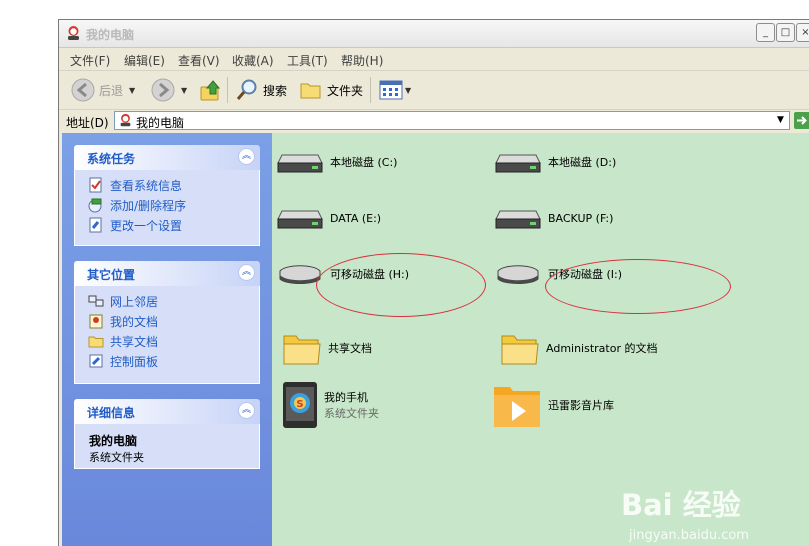  I want to click on menu-bar: 文件(F) 编辑(E) 查看(V) 收藏(A) 工具(T) 帮助(H), so click(434, 59).